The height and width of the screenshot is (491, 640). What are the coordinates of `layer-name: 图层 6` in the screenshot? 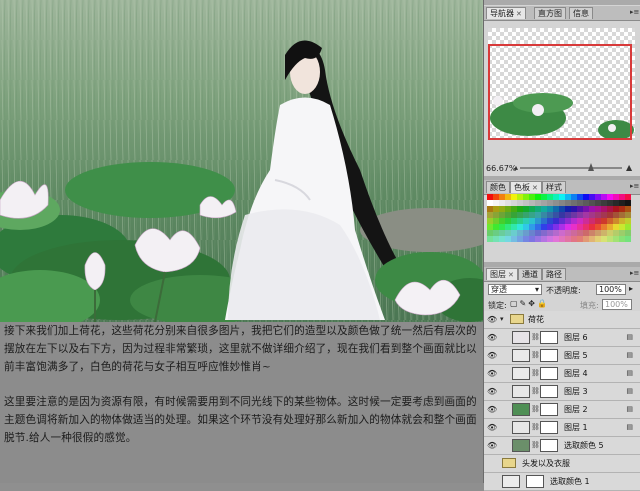 It's located at (576, 337).